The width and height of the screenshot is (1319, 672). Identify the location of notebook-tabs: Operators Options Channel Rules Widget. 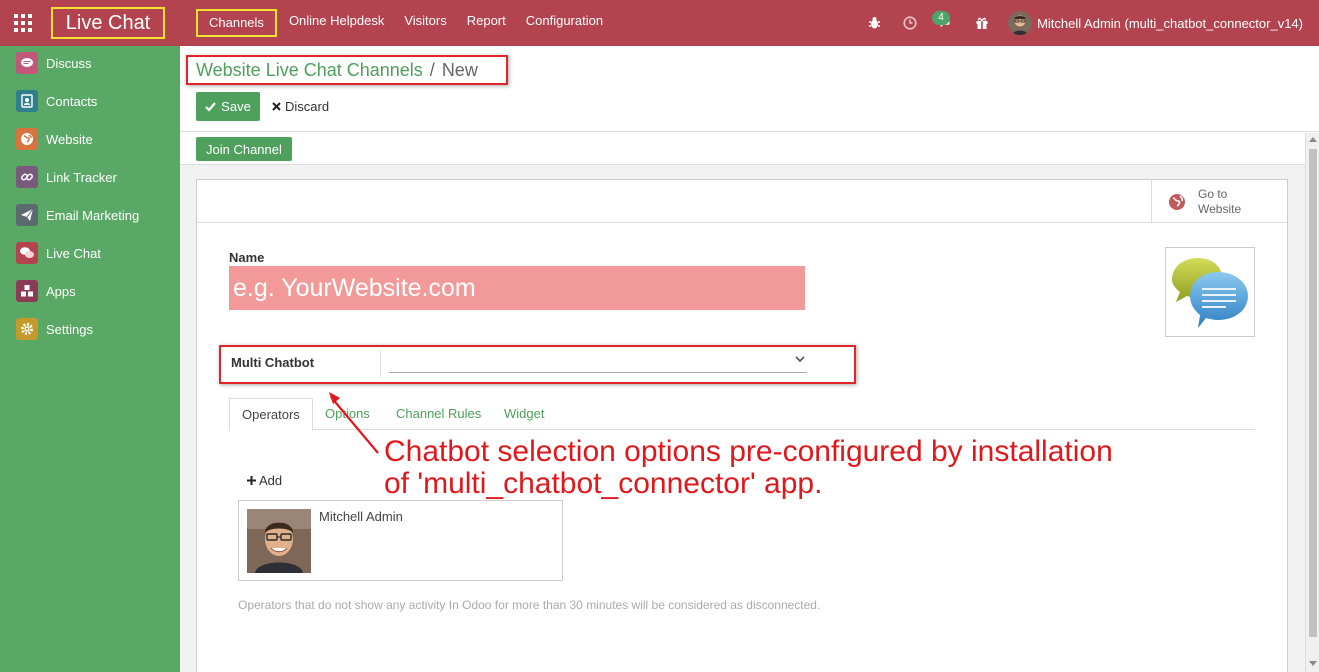
(742, 414).